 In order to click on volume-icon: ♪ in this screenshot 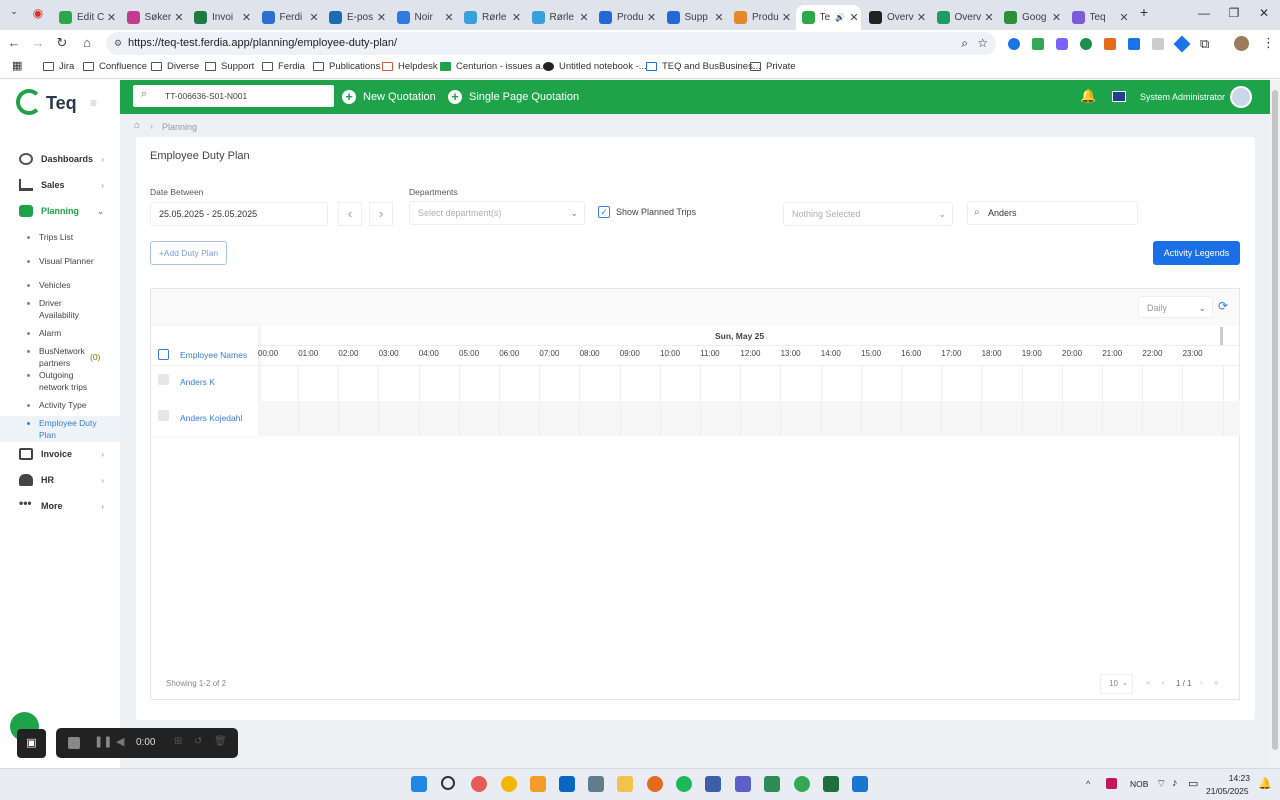, I will do `click(1175, 783)`.